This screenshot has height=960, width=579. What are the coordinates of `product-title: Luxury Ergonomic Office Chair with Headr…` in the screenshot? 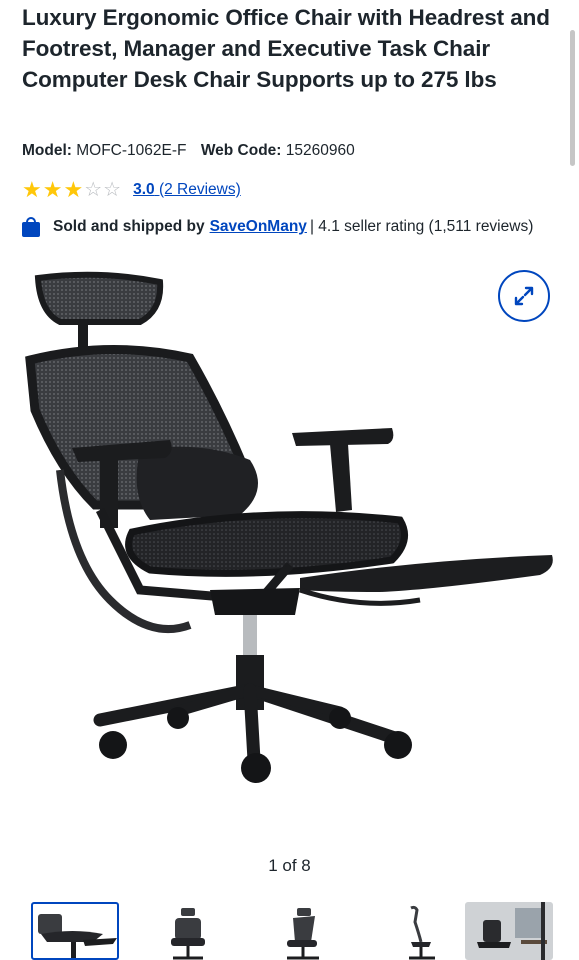 It's located at (286, 48).